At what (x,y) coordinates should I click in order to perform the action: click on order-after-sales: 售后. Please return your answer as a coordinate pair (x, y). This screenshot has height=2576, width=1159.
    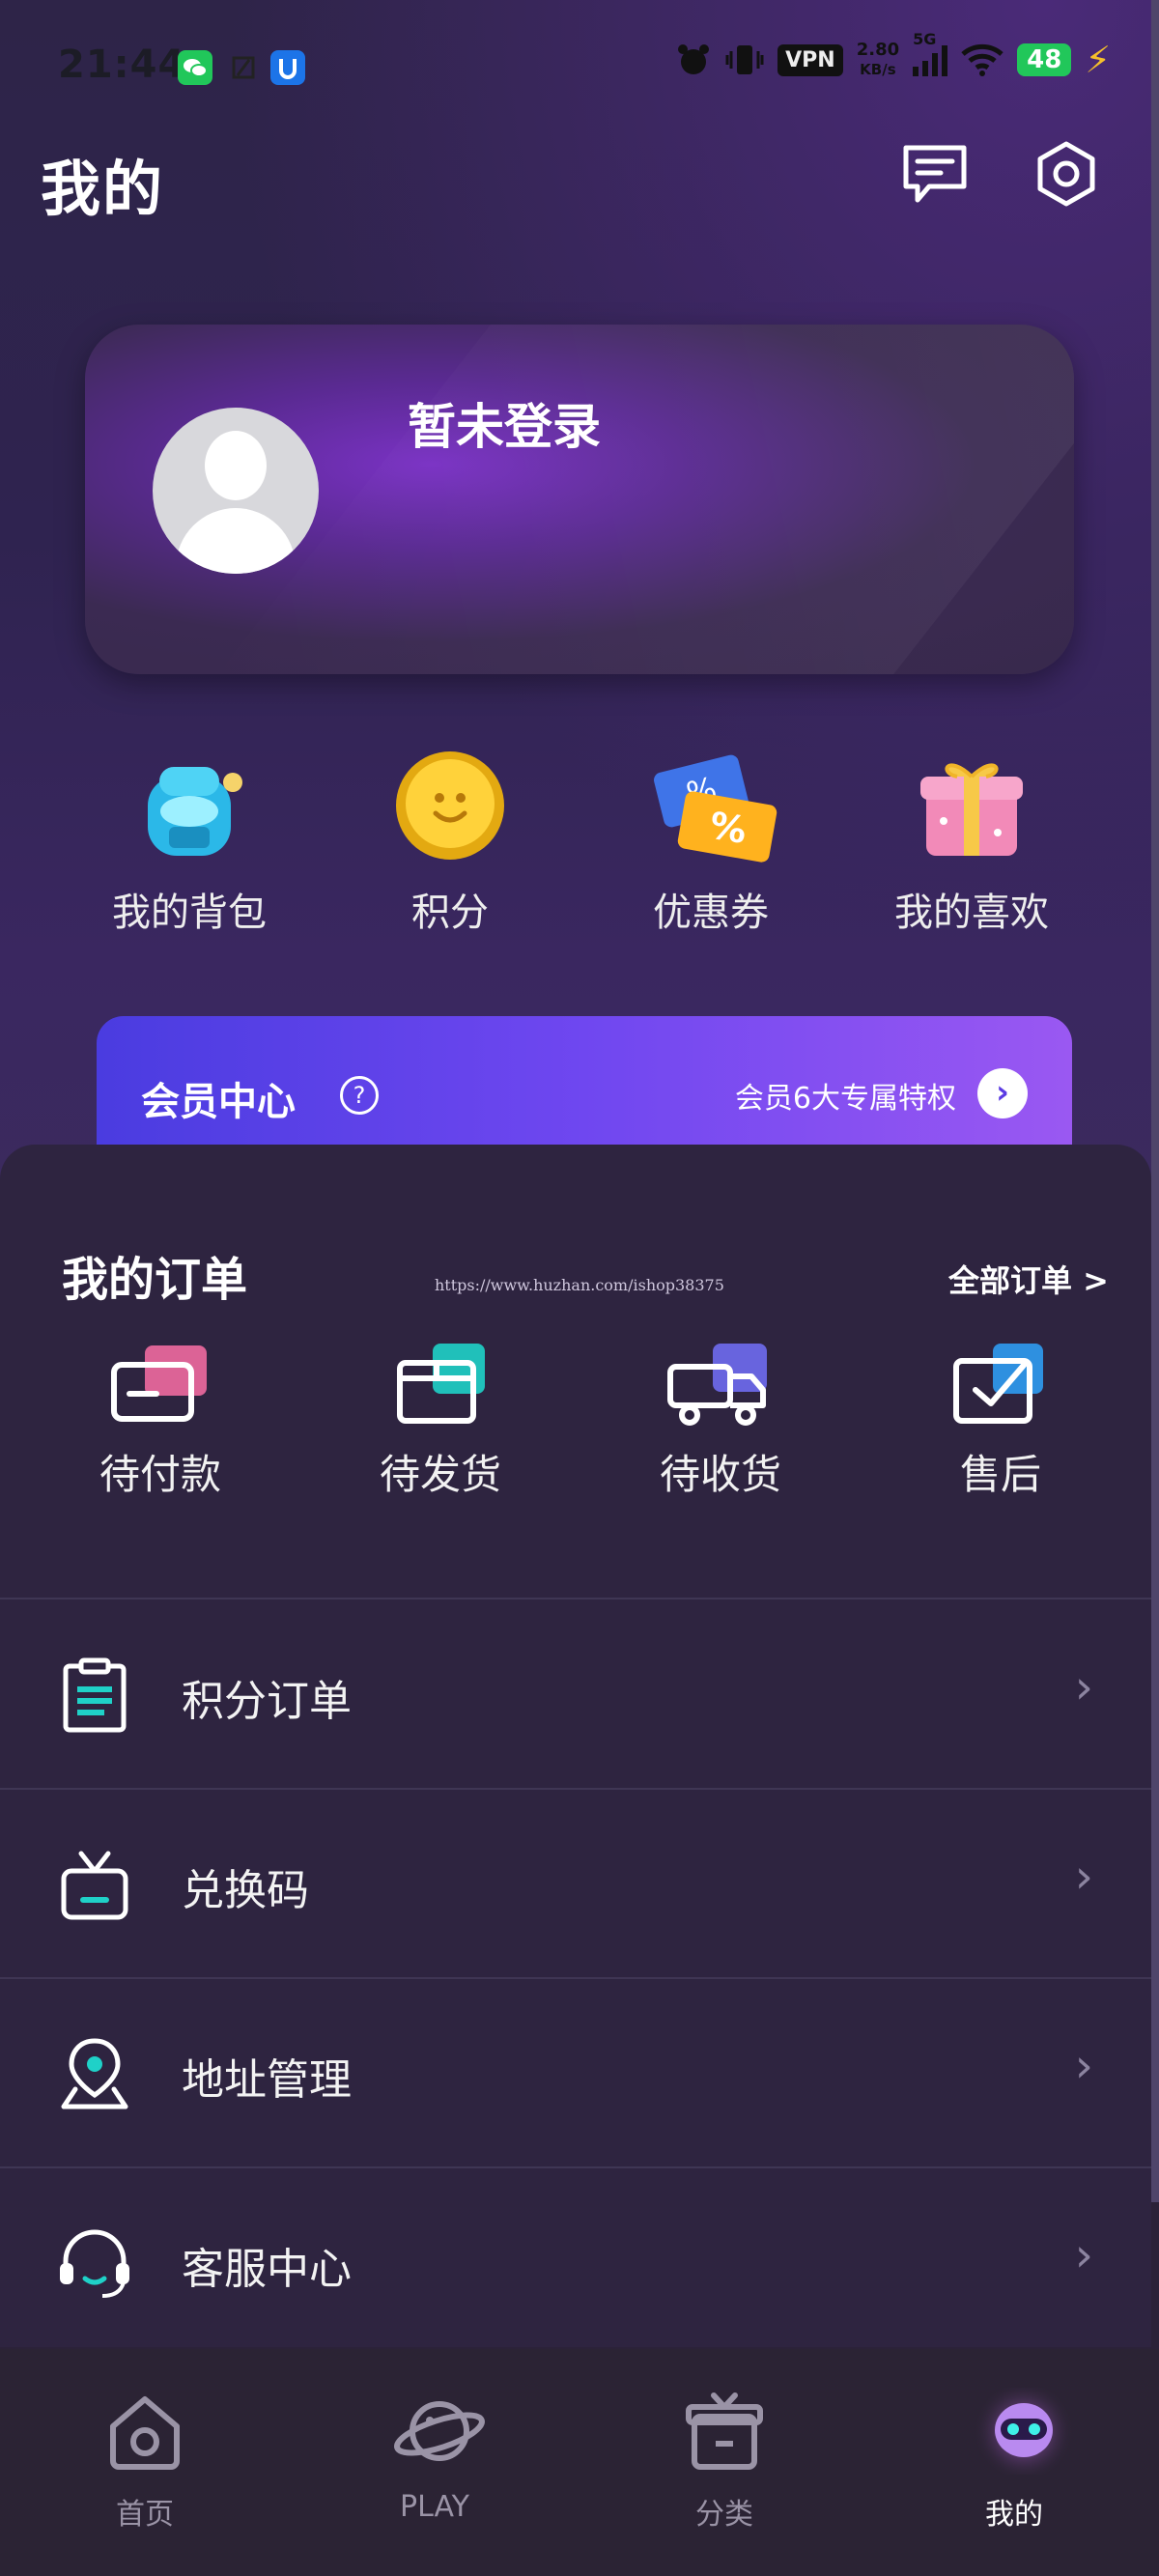
    Looking at the image, I should click on (1000, 1419).